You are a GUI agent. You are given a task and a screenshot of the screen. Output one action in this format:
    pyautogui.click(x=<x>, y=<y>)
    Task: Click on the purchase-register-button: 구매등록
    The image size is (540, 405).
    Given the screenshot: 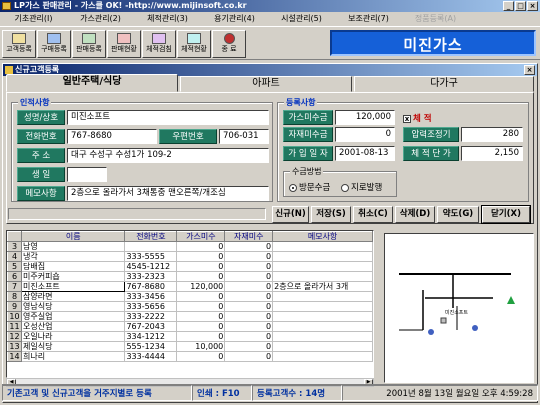 What is the action you would take?
    pyautogui.click(x=54, y=44)
    